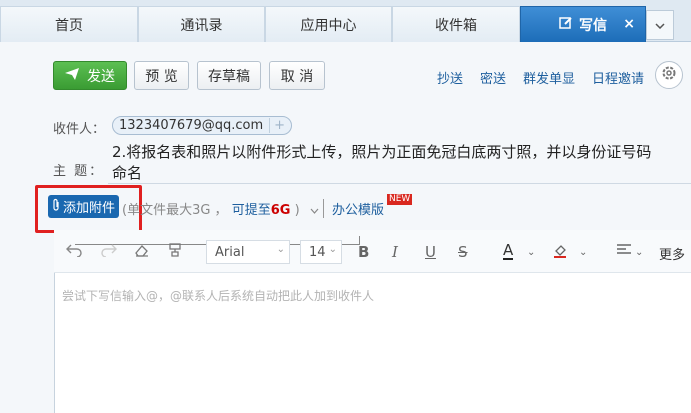  I want to click on gear-icon, so click(669, 75).